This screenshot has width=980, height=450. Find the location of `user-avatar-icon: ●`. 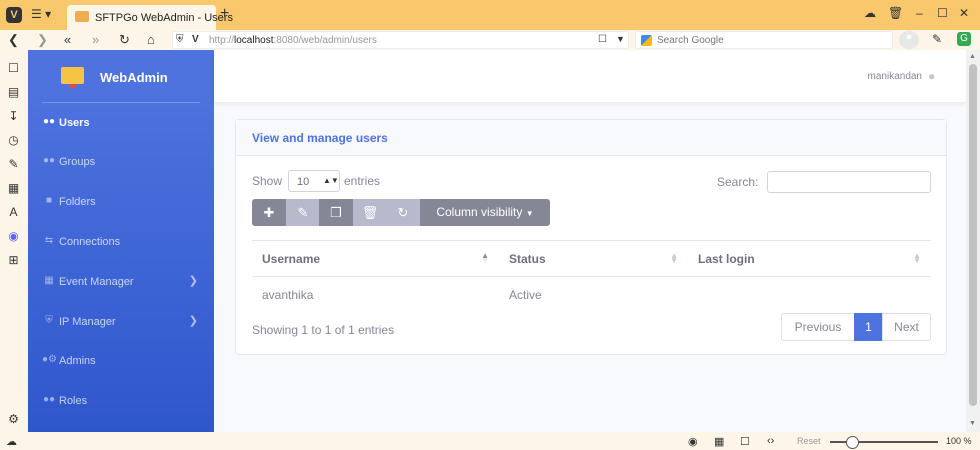

user-avatar-icon: ● is located at coordinates (935, 76).